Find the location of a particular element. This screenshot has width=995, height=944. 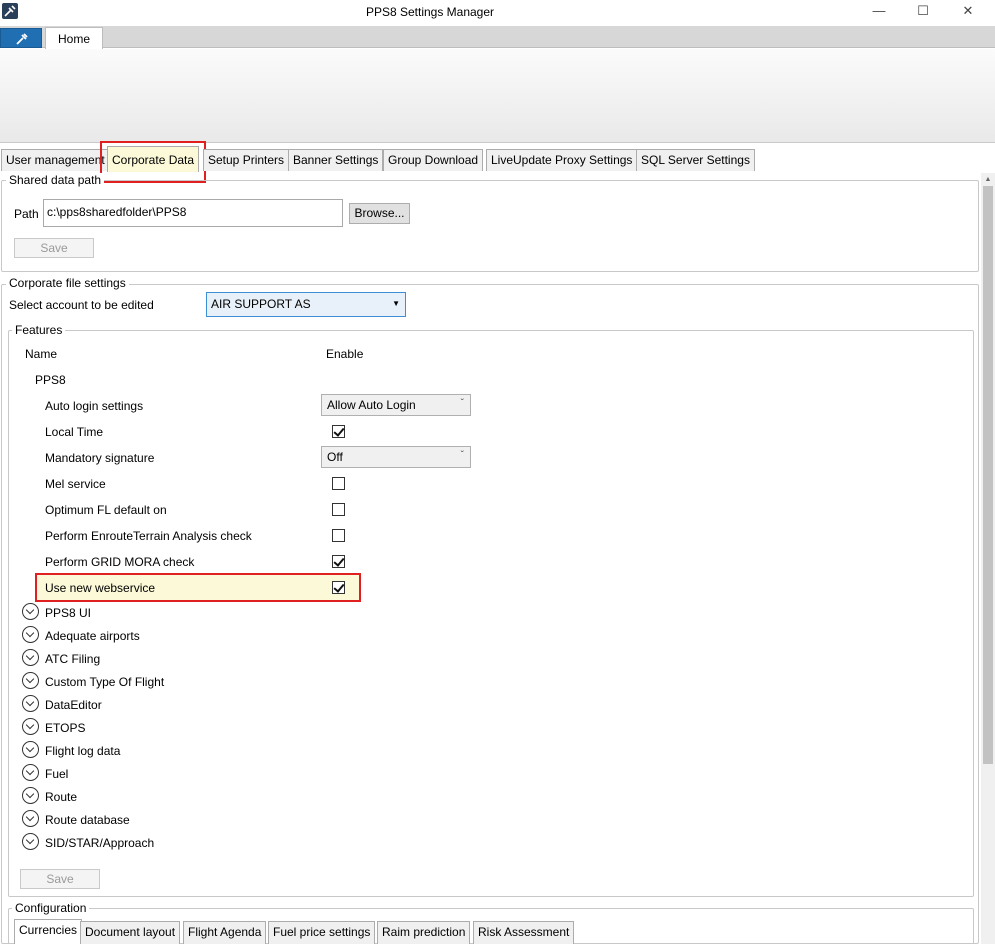

group-dataeditor: DataEditor is located at coordinates (73, 705).